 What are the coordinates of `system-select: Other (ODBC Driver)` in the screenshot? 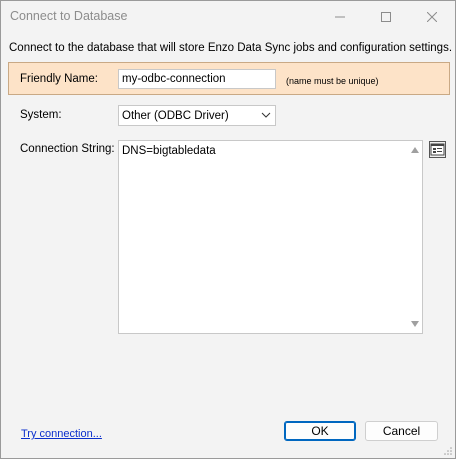 It's located at (197, 115).